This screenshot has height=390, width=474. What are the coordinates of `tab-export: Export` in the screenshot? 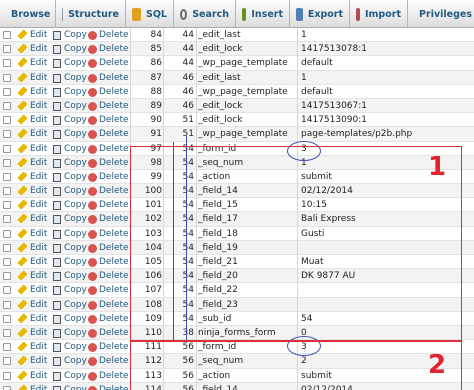 It's located at (320, 14).